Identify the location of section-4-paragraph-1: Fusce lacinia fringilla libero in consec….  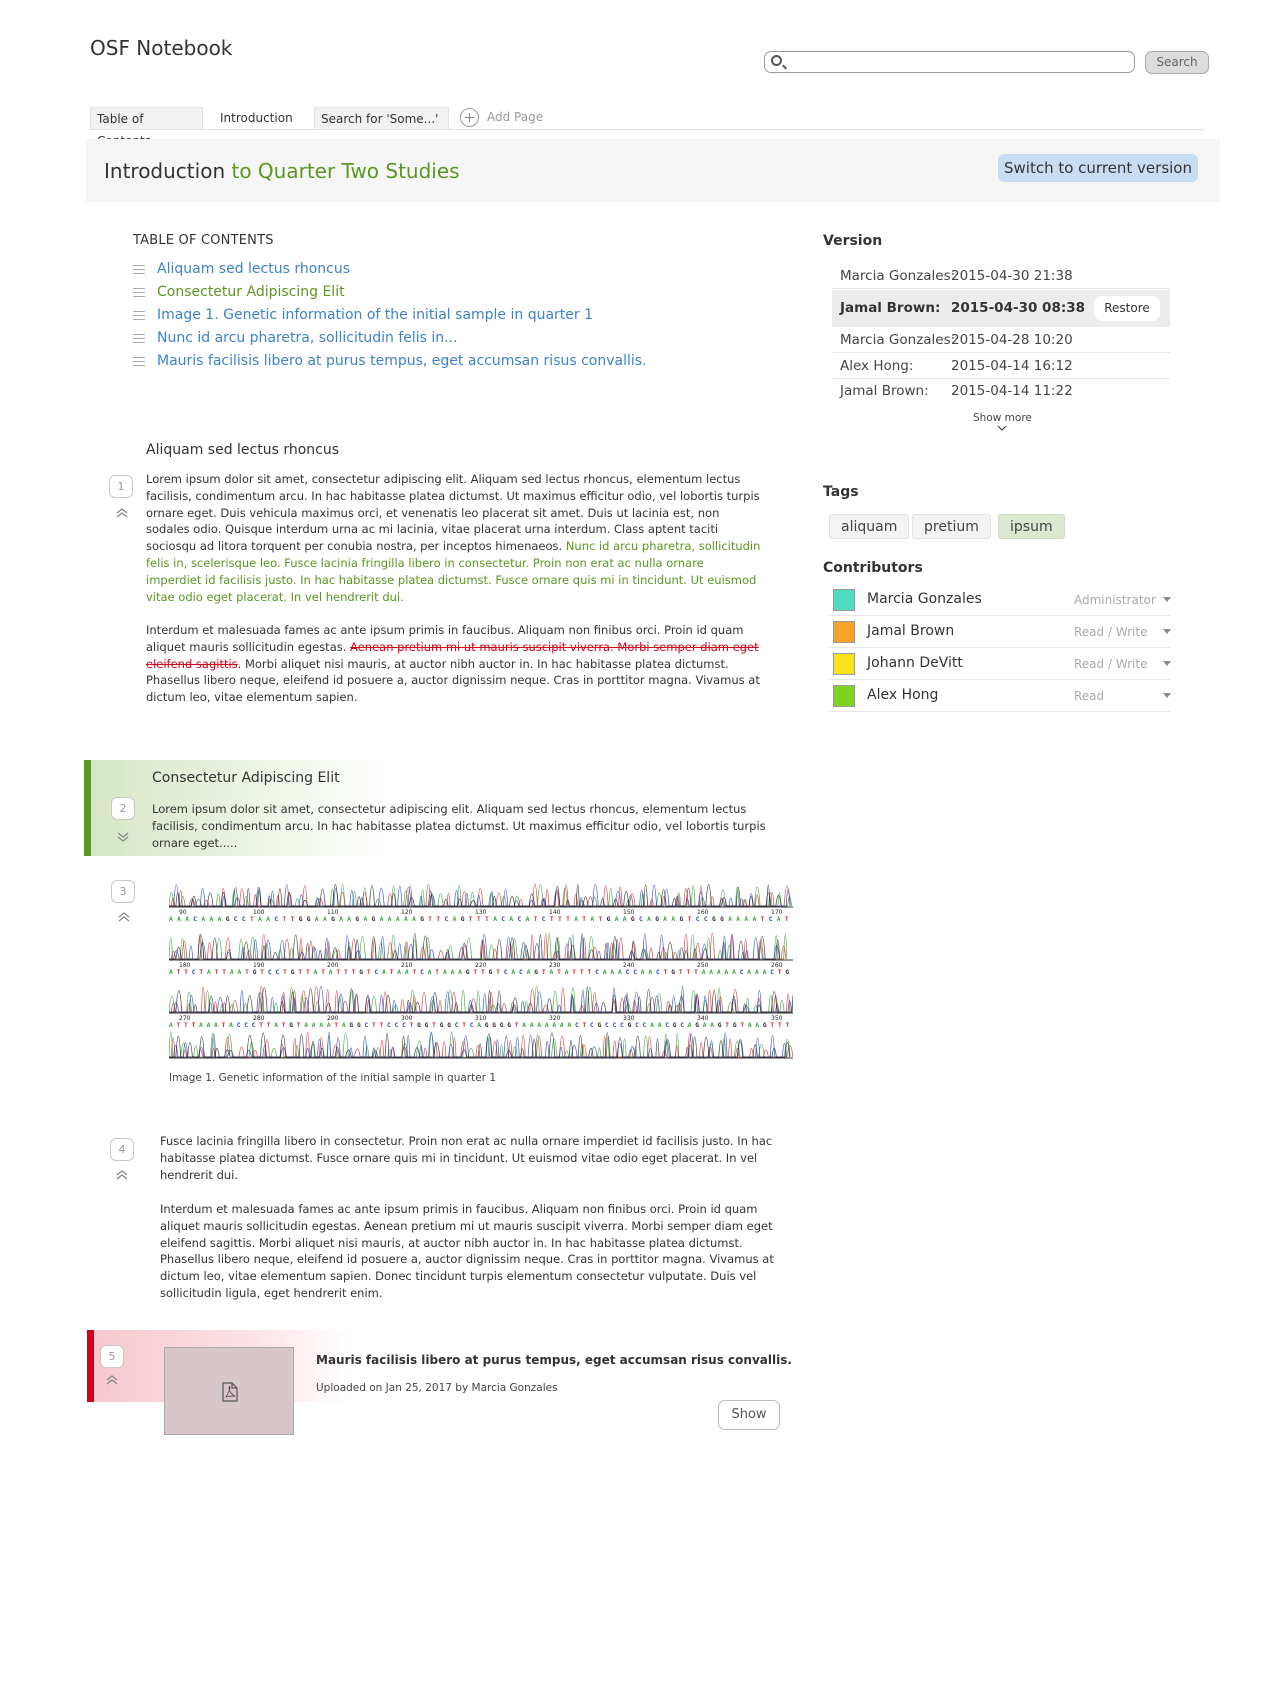
(466, 1158).